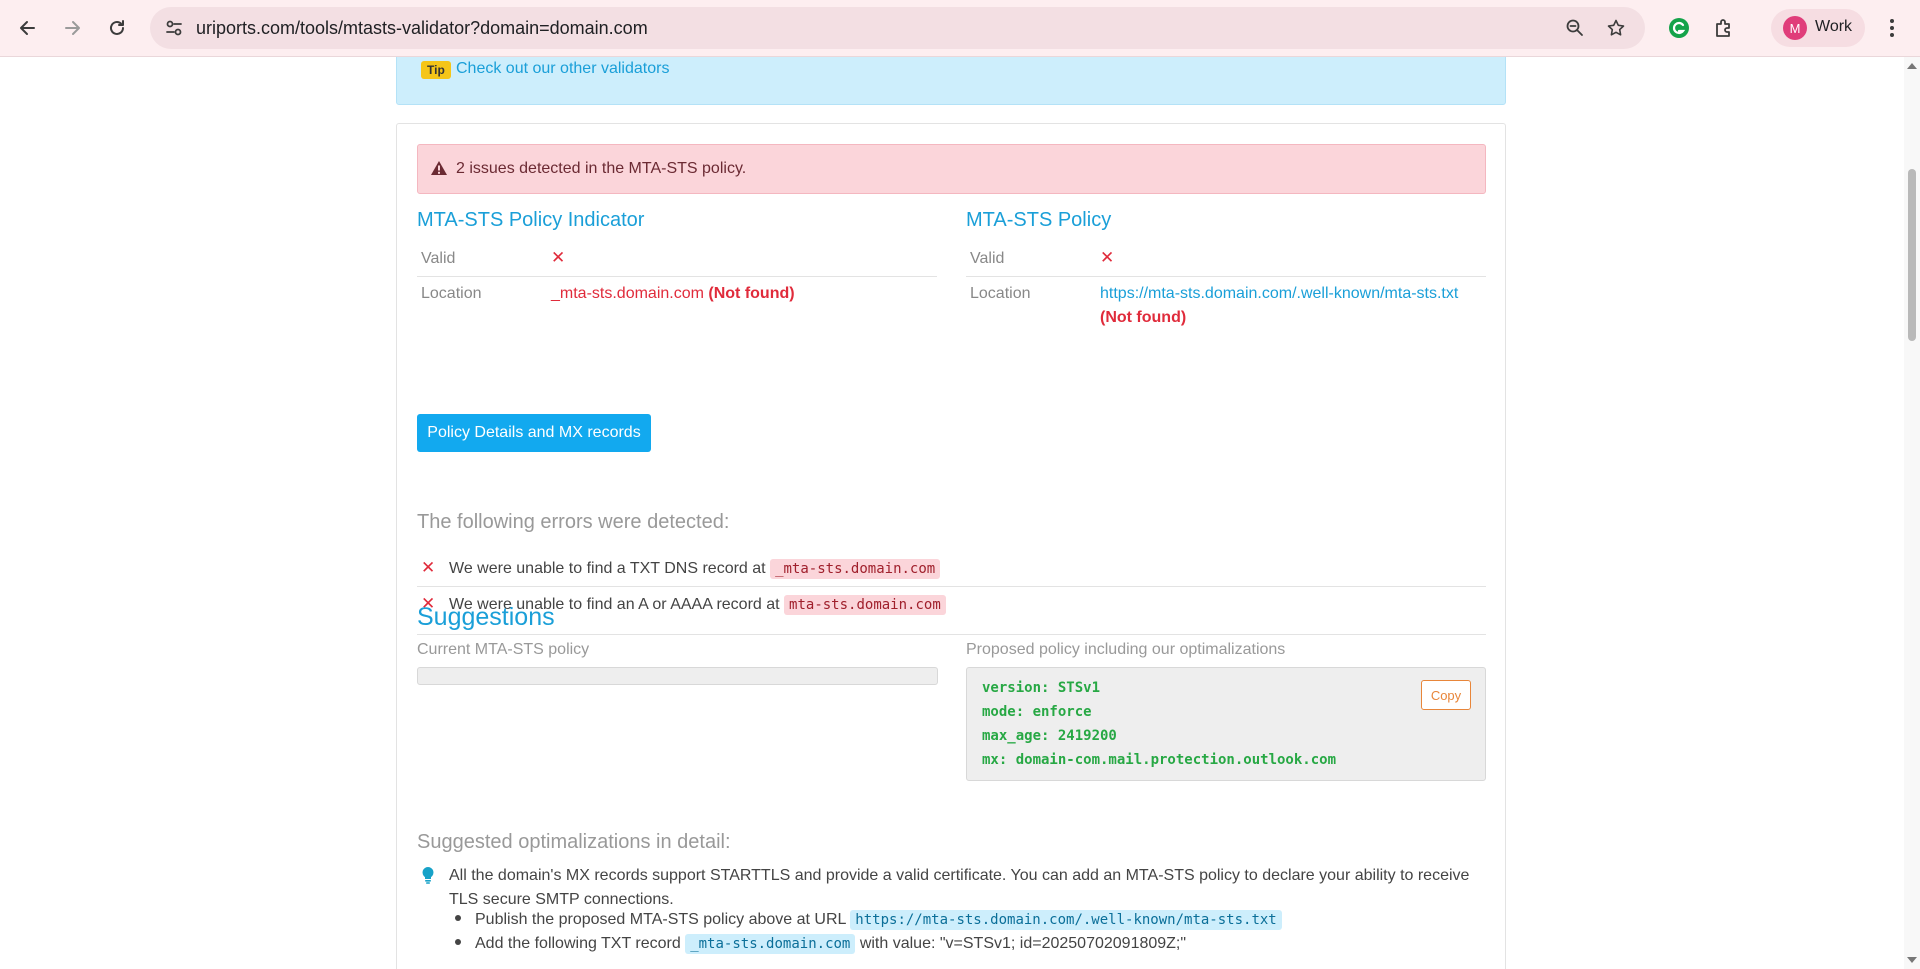  I want to click on policy-details-button: Policy Details and MX records, so click(534, 433).